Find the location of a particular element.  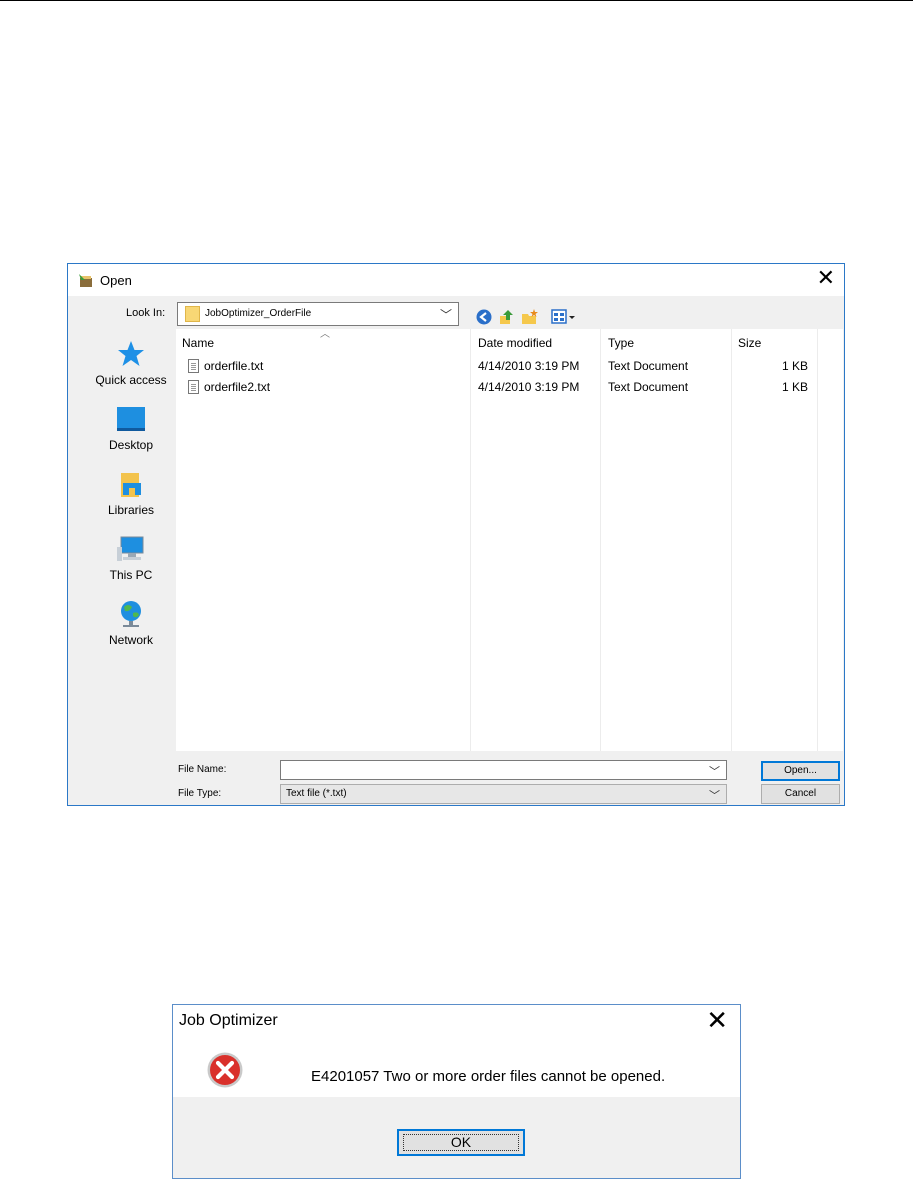

file-type-value: Text file (*.txt) is located at coordinates (316, 793).